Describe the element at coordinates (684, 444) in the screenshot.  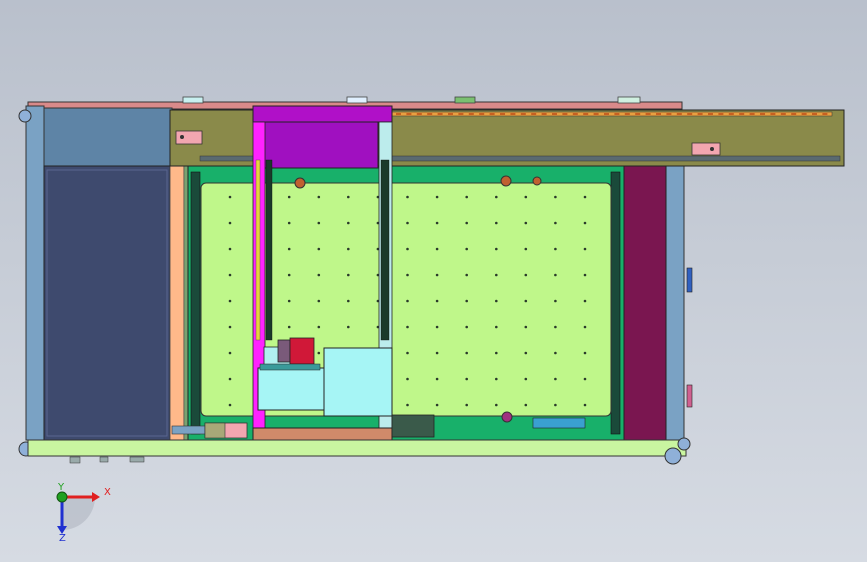
I see `right-top-corner` at that location.